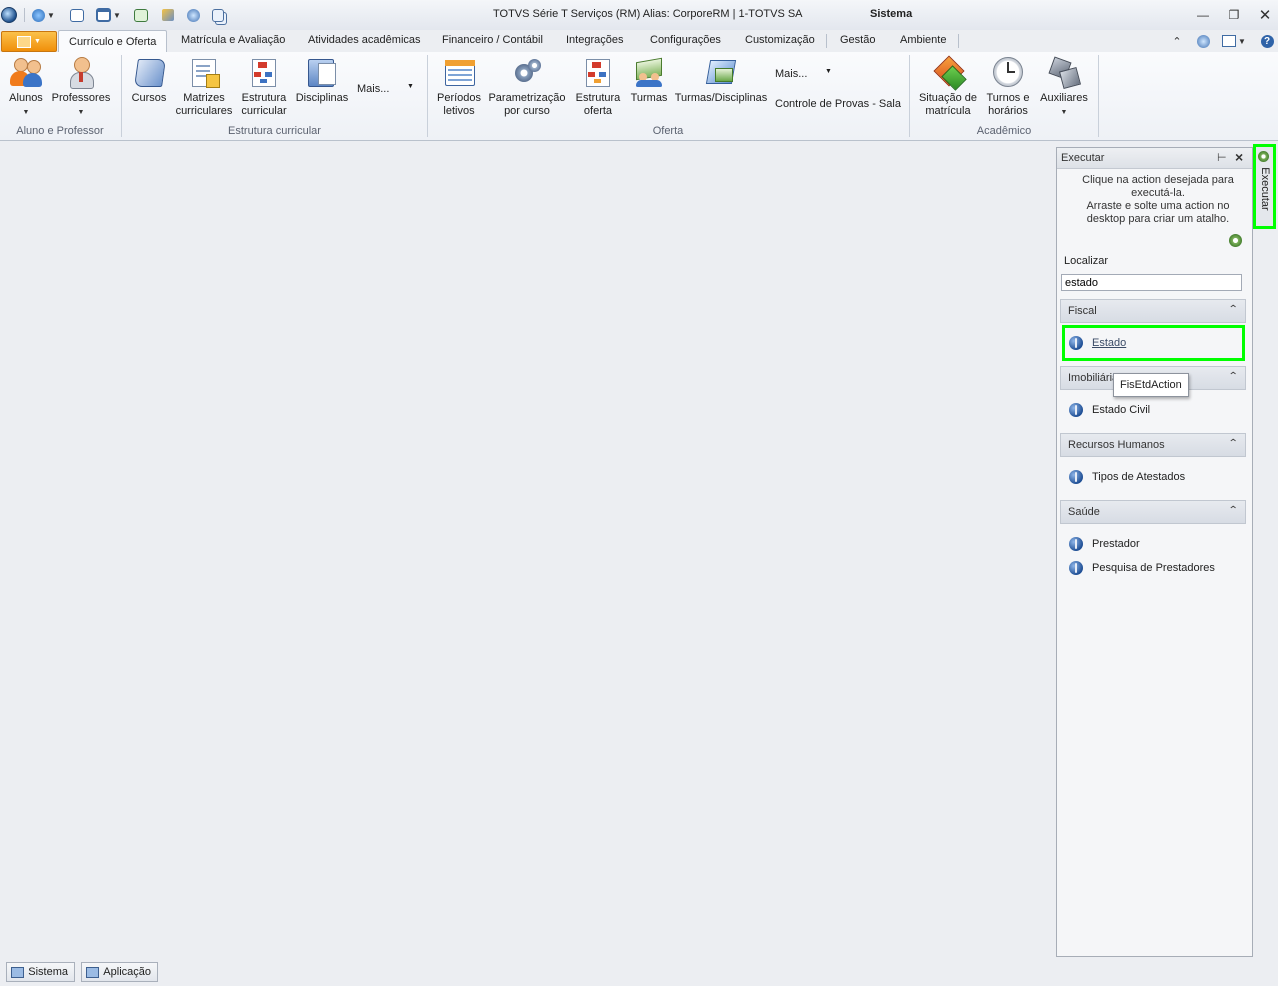 This screenshot has height=986, width=1278. What do you see at coordinates (1093, 378) in the screenshot?
I see `section-title: Imobiliária` at bounding box center [1093, 378].